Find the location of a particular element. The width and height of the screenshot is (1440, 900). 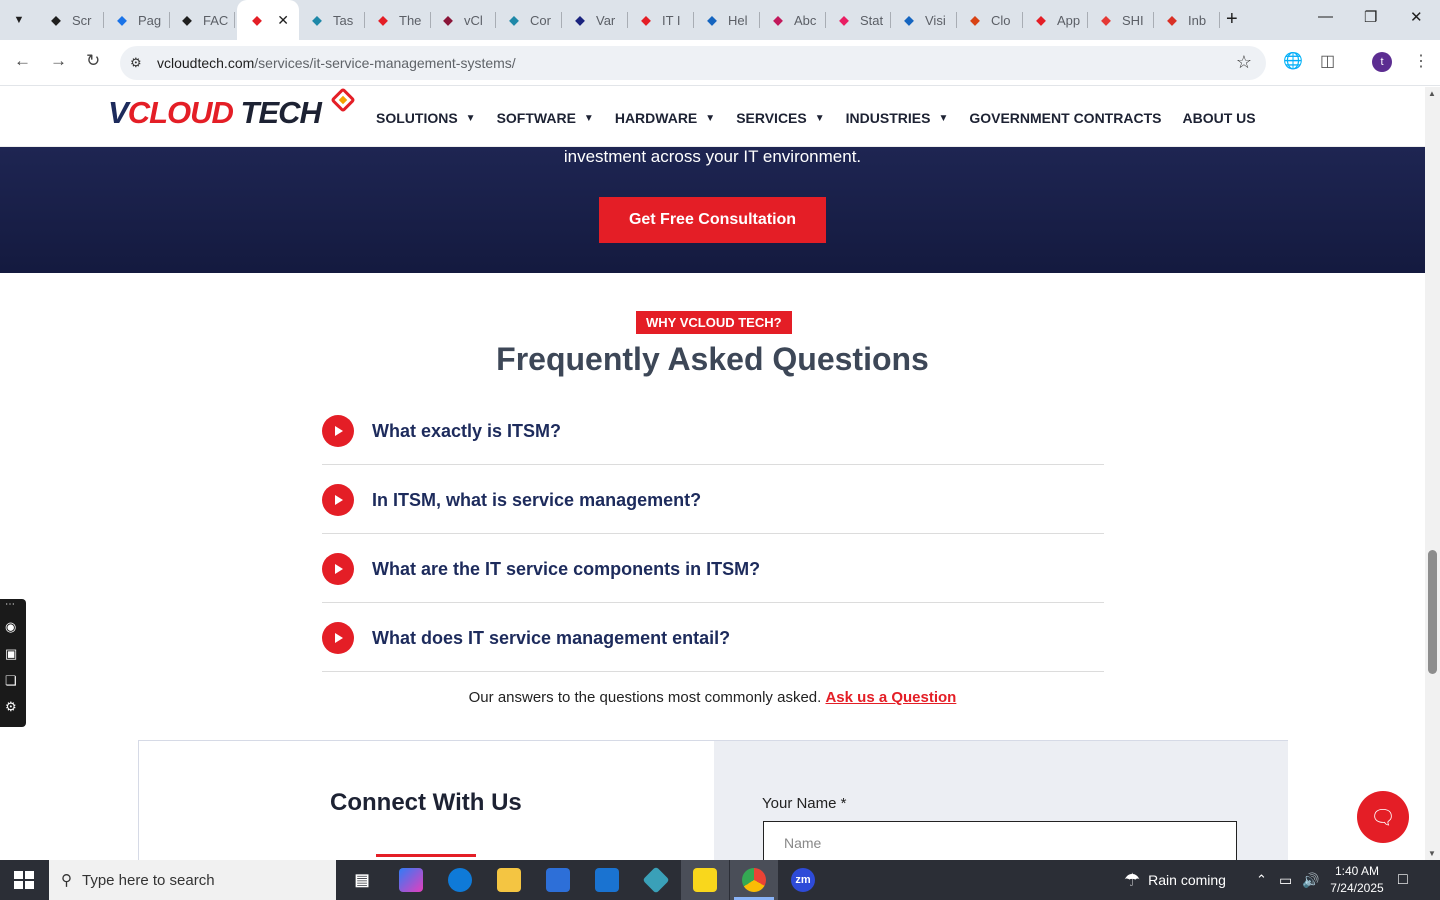

browser-tab: ◆ Tas is located at coordinates (333, 20).